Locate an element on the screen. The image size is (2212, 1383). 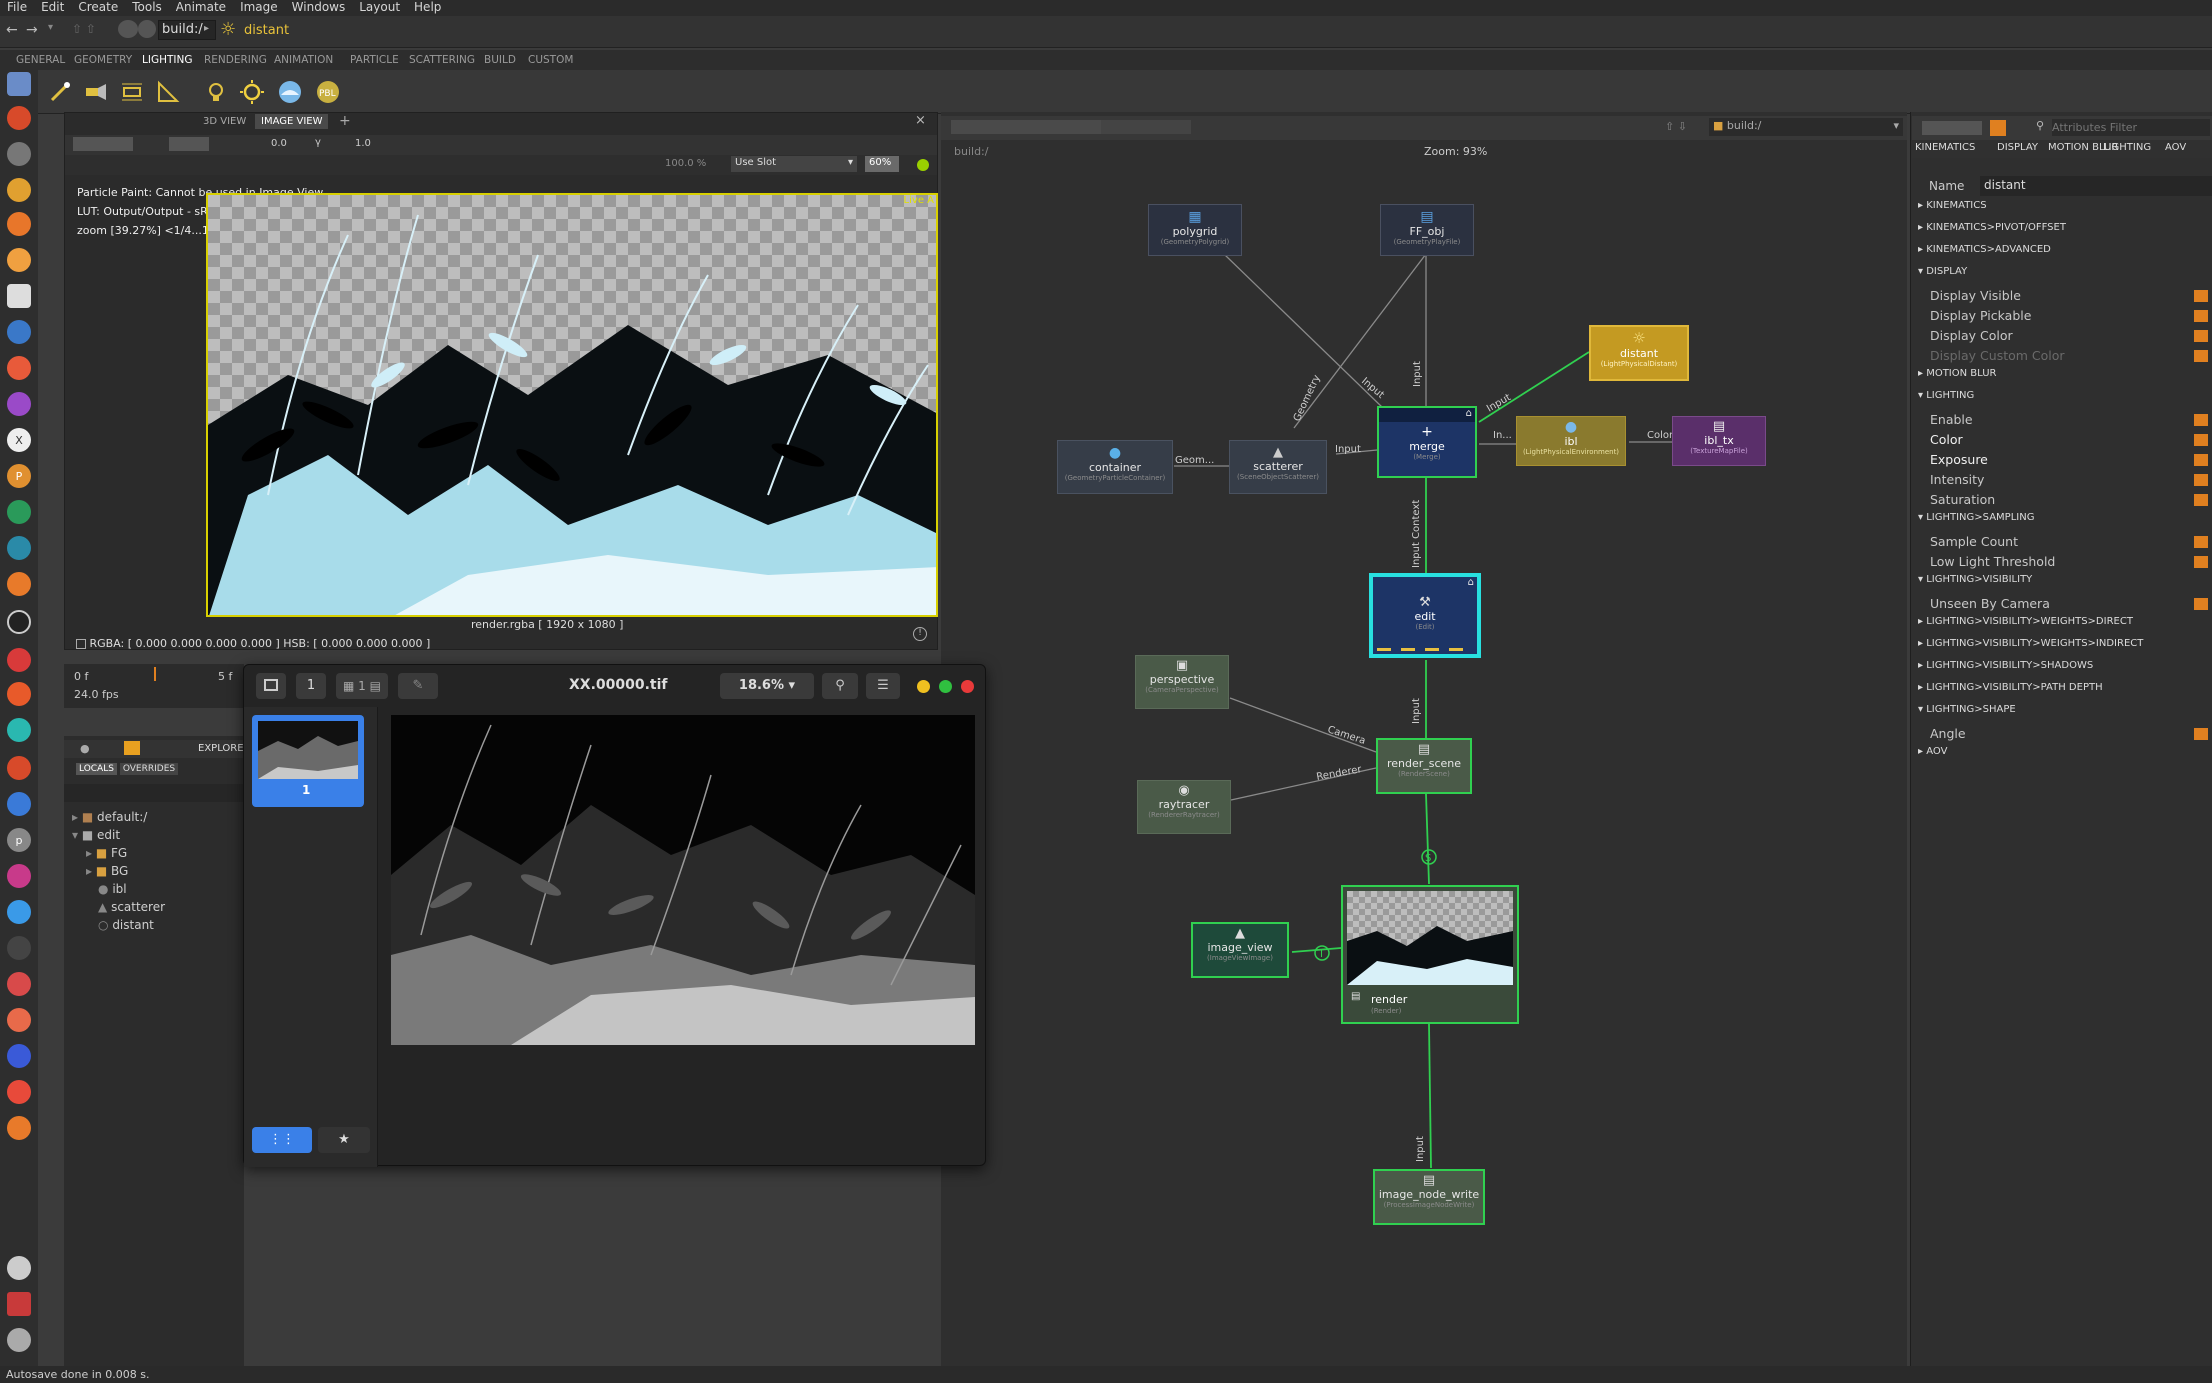
node-edit: ⌂ ⚒ edit (Edit) is located at coordinates (1425, 615).